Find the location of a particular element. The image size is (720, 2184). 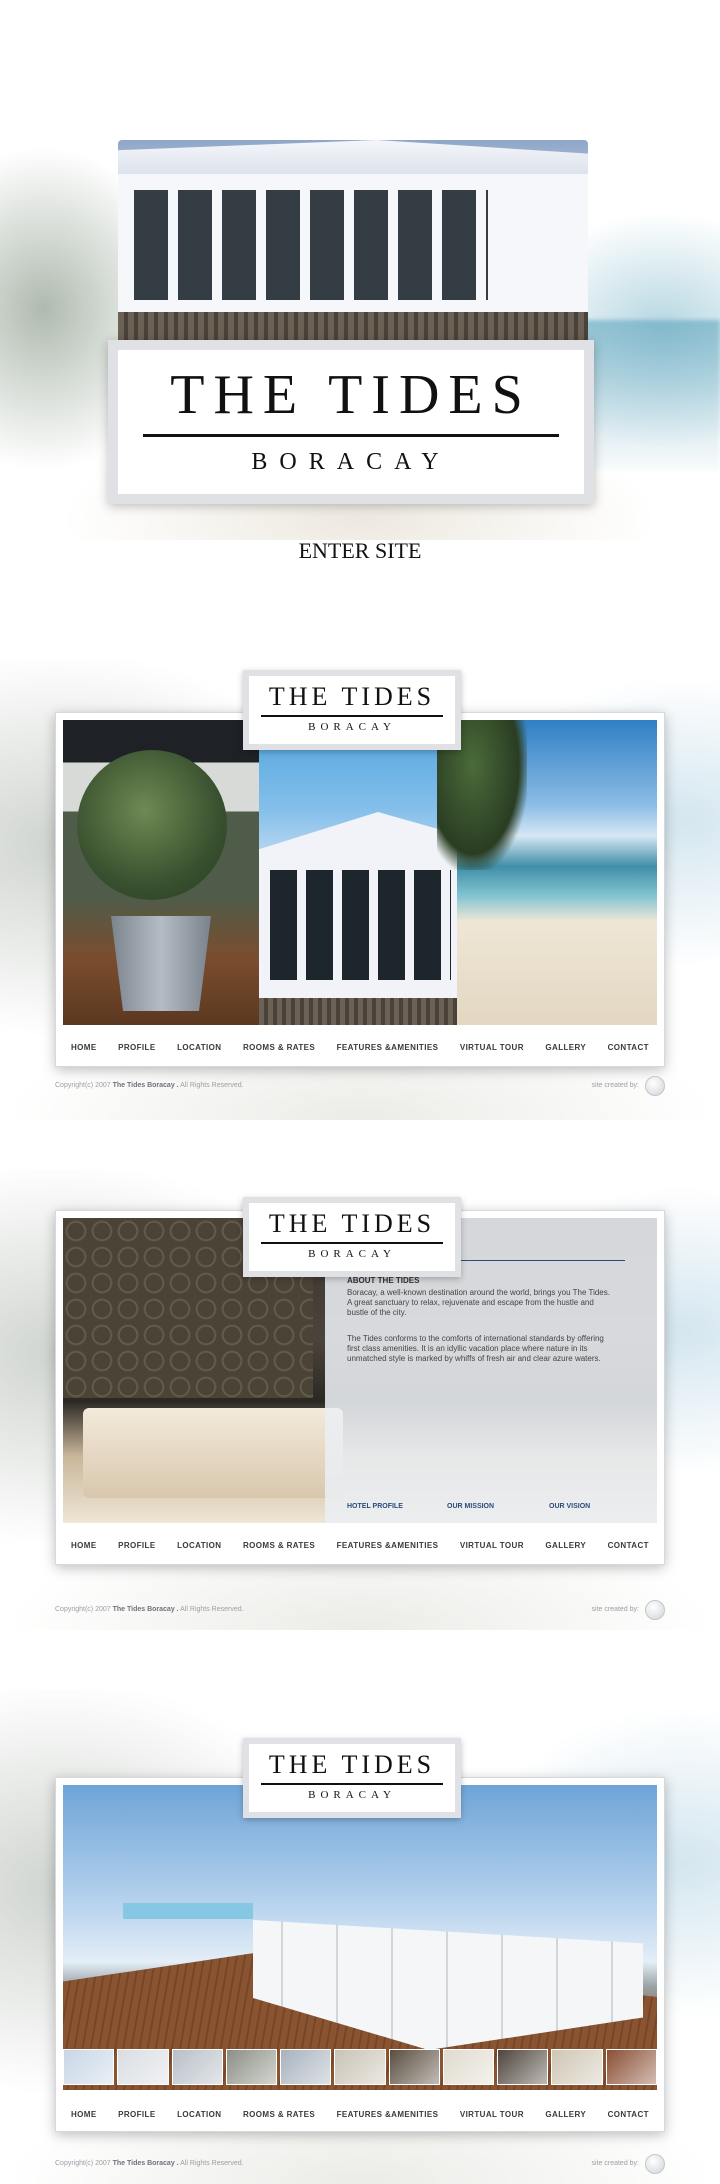

building-image is located at coordinates (358, 872).